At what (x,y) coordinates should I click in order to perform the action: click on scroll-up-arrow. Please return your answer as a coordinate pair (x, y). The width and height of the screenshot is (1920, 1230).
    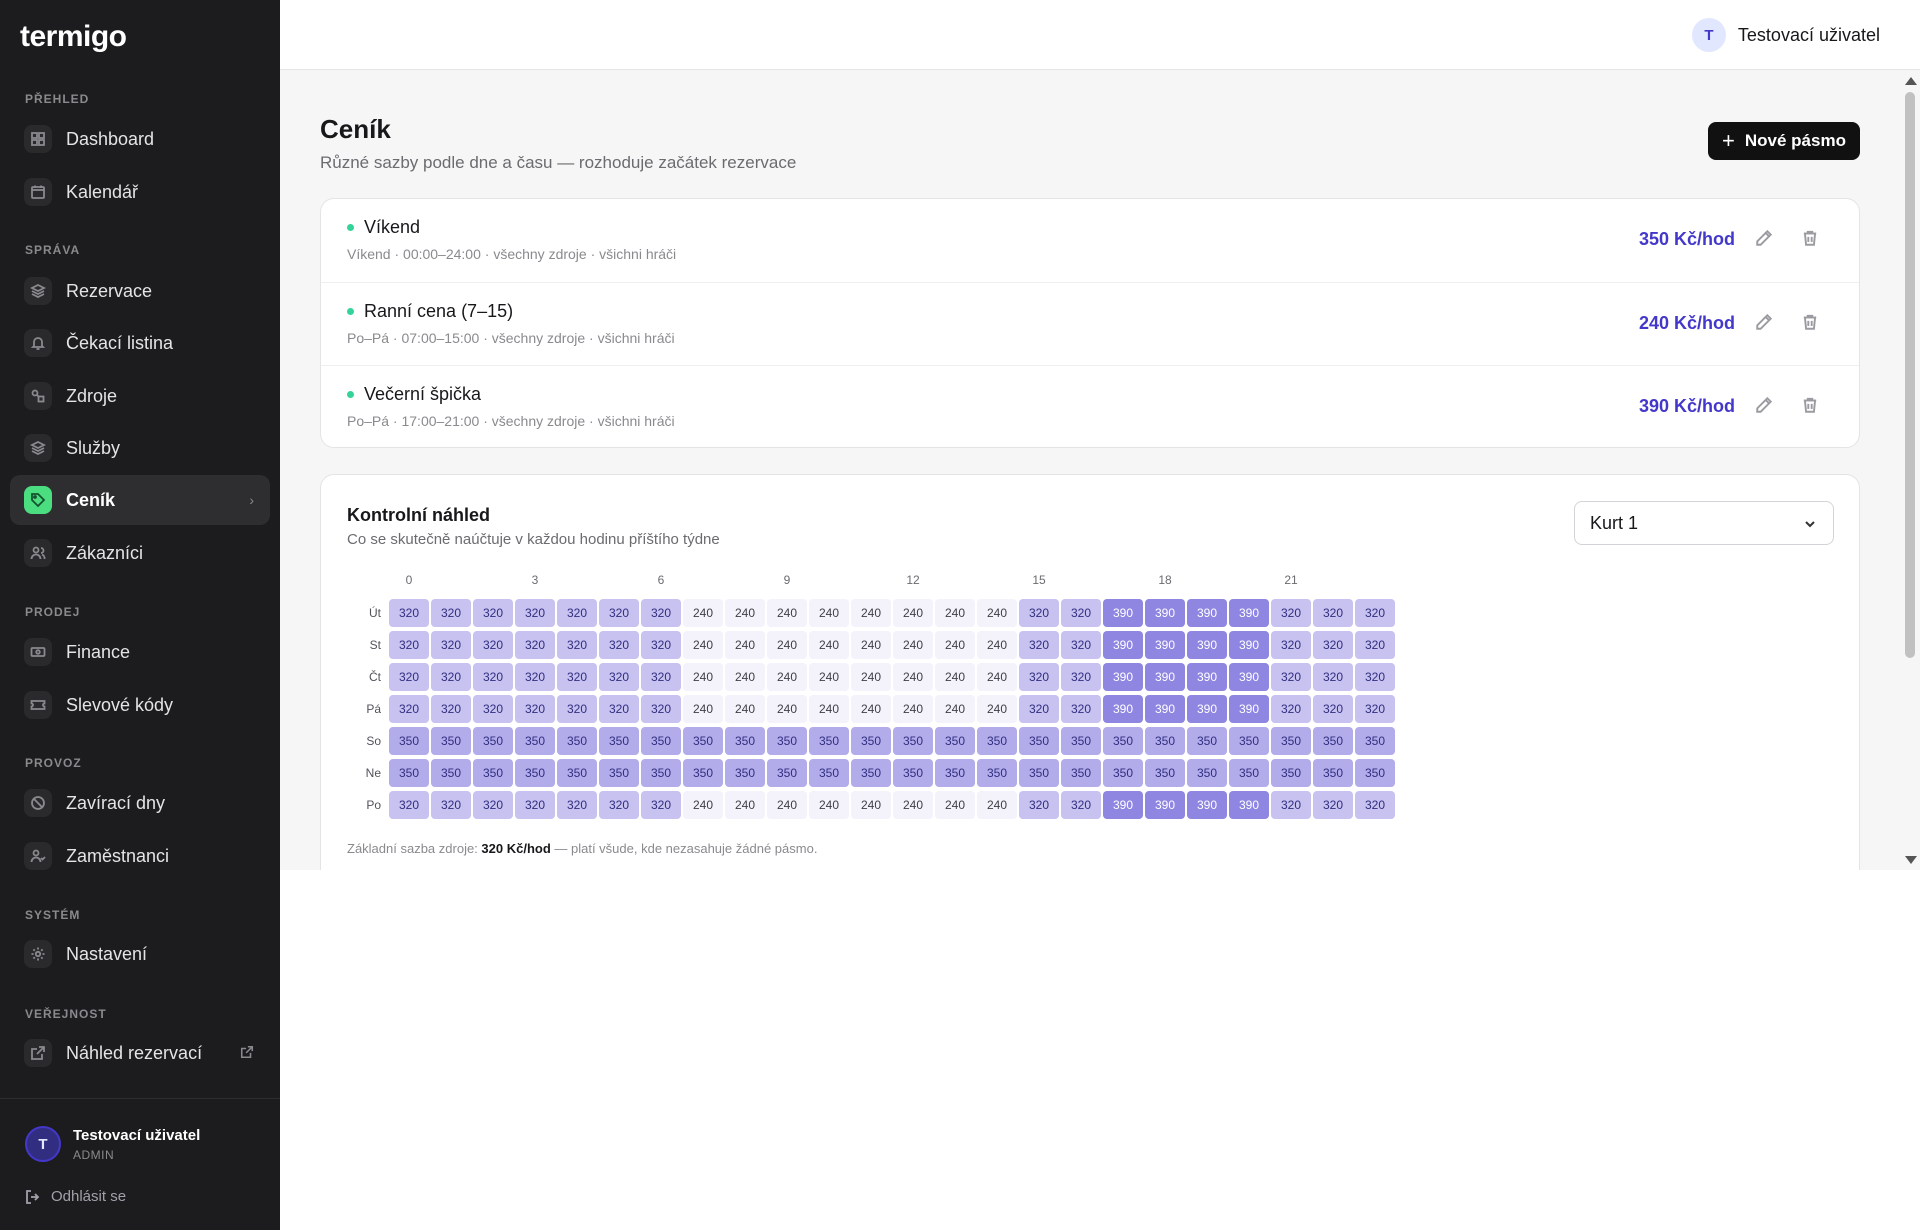
    Looking at the image, I should click on (1911, 81).